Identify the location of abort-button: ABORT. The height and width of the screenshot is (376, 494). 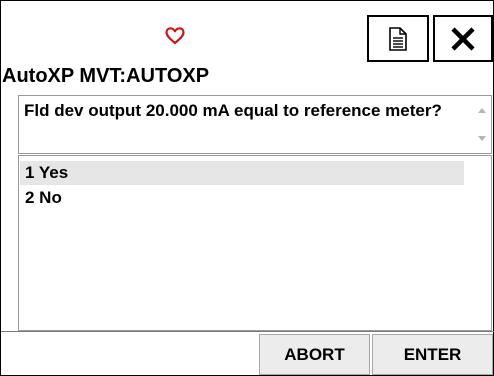
(314, 354).